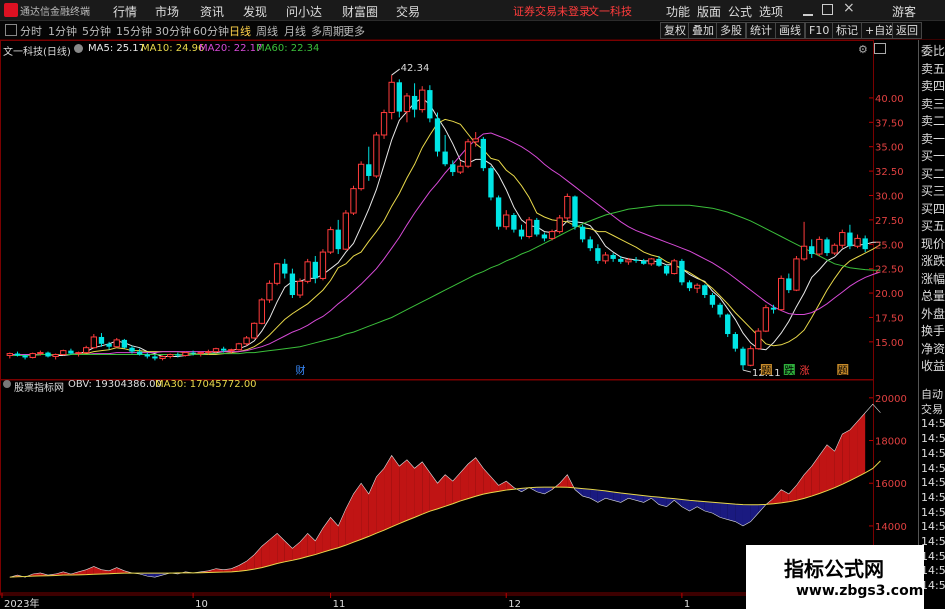 Image resolution: width=945 pixels, height=609 pixels. Describe the element at coordinates (709, 11) in the screenshot. I see `menu-layout: 版面` at that location.